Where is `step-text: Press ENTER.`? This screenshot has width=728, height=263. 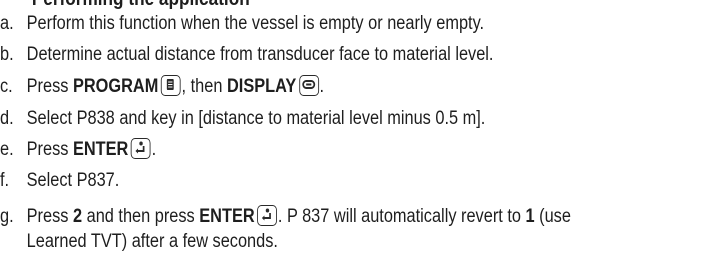 step-text: Press ENTER. is located at coordinates (91, 149).